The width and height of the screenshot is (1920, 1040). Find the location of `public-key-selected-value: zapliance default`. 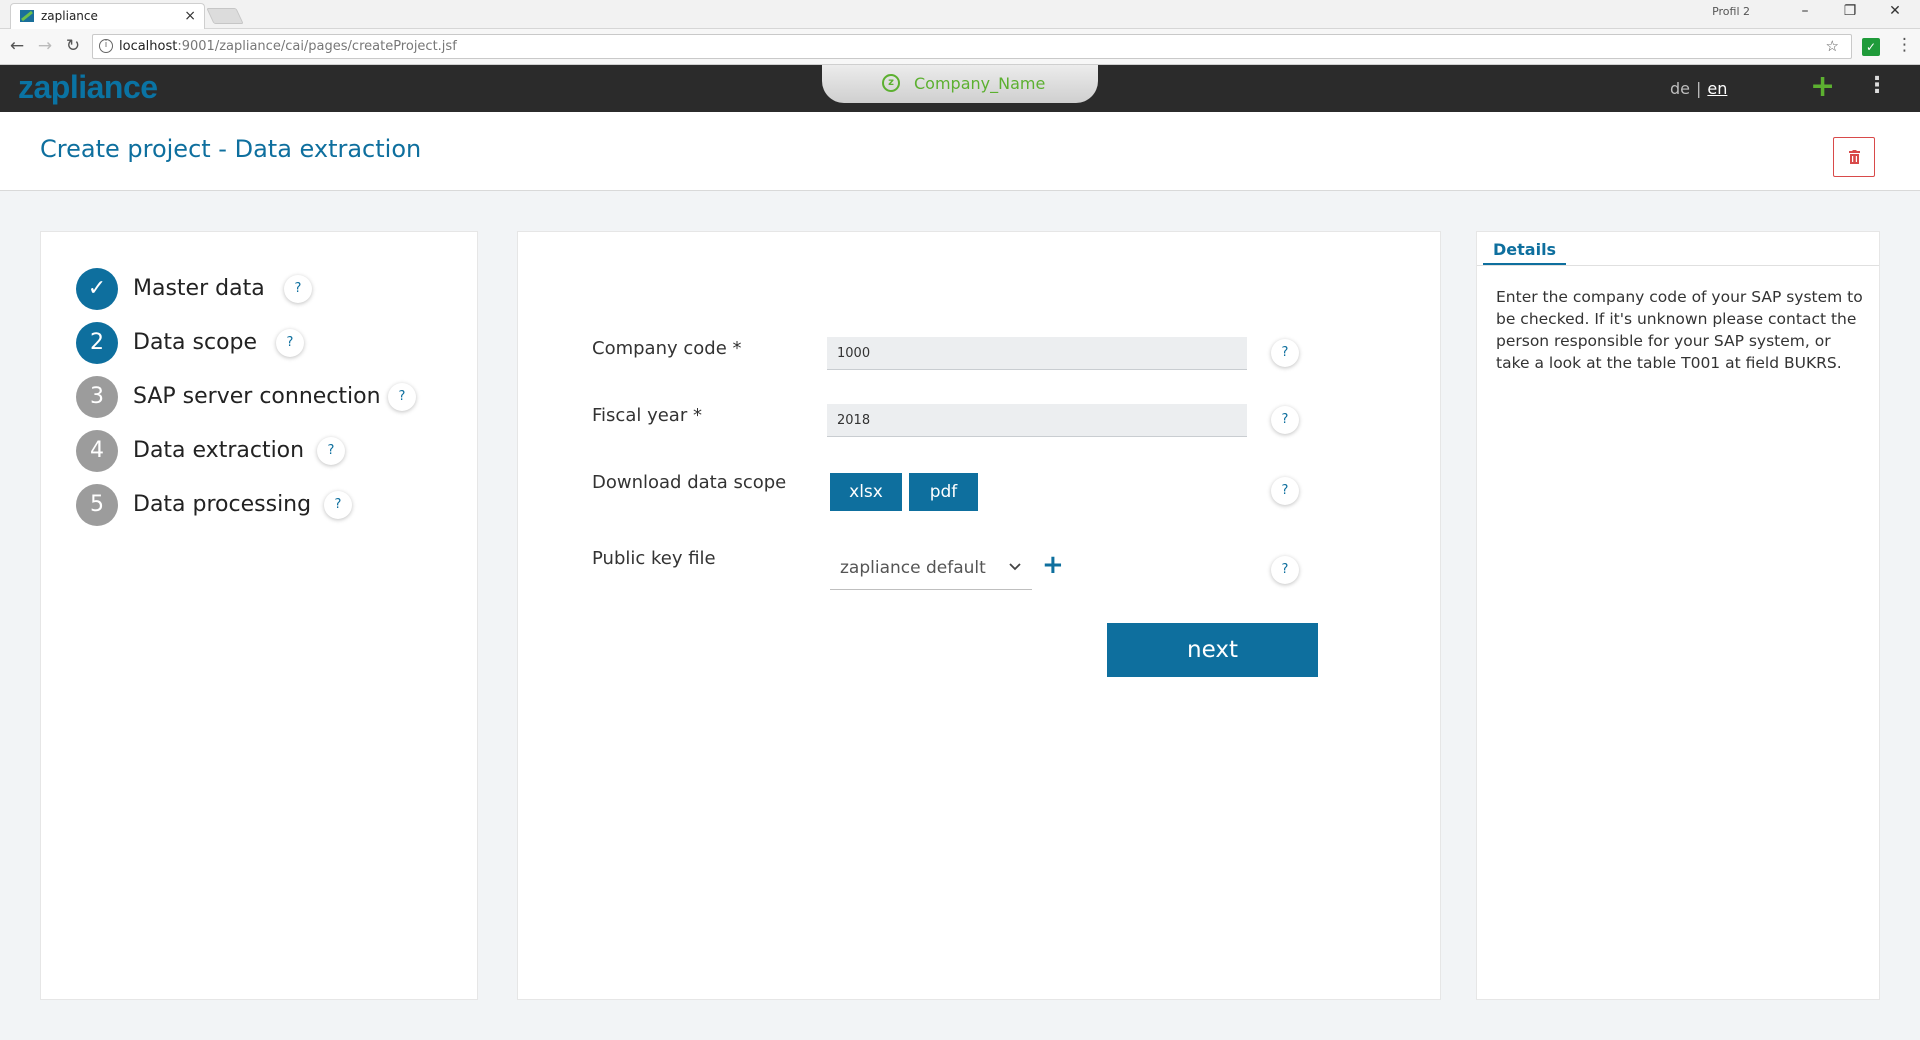

public-key-selected-value: zapliance default is located at coordinates (913, 568).